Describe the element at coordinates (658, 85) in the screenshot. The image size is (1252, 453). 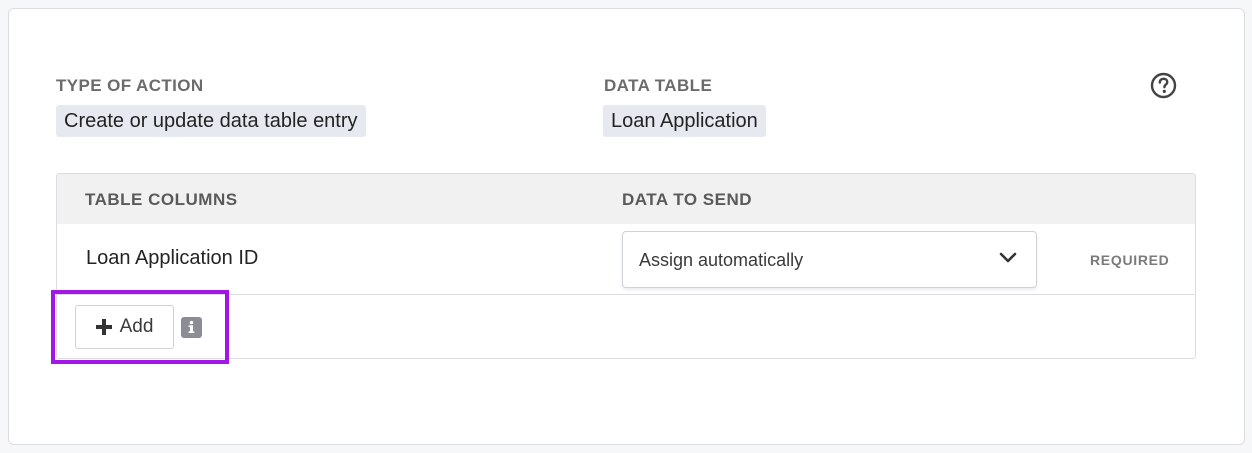
I see `data-table-label: DATA TABLE` at that location.